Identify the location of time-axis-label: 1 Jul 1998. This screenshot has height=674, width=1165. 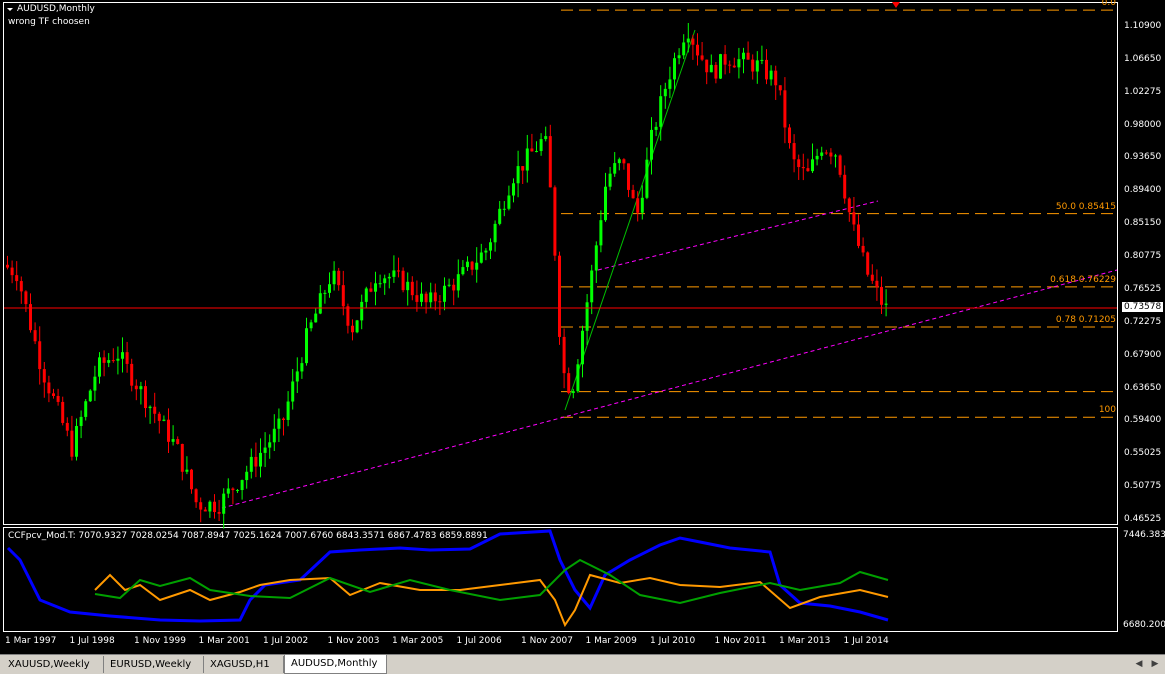
(92, 641).